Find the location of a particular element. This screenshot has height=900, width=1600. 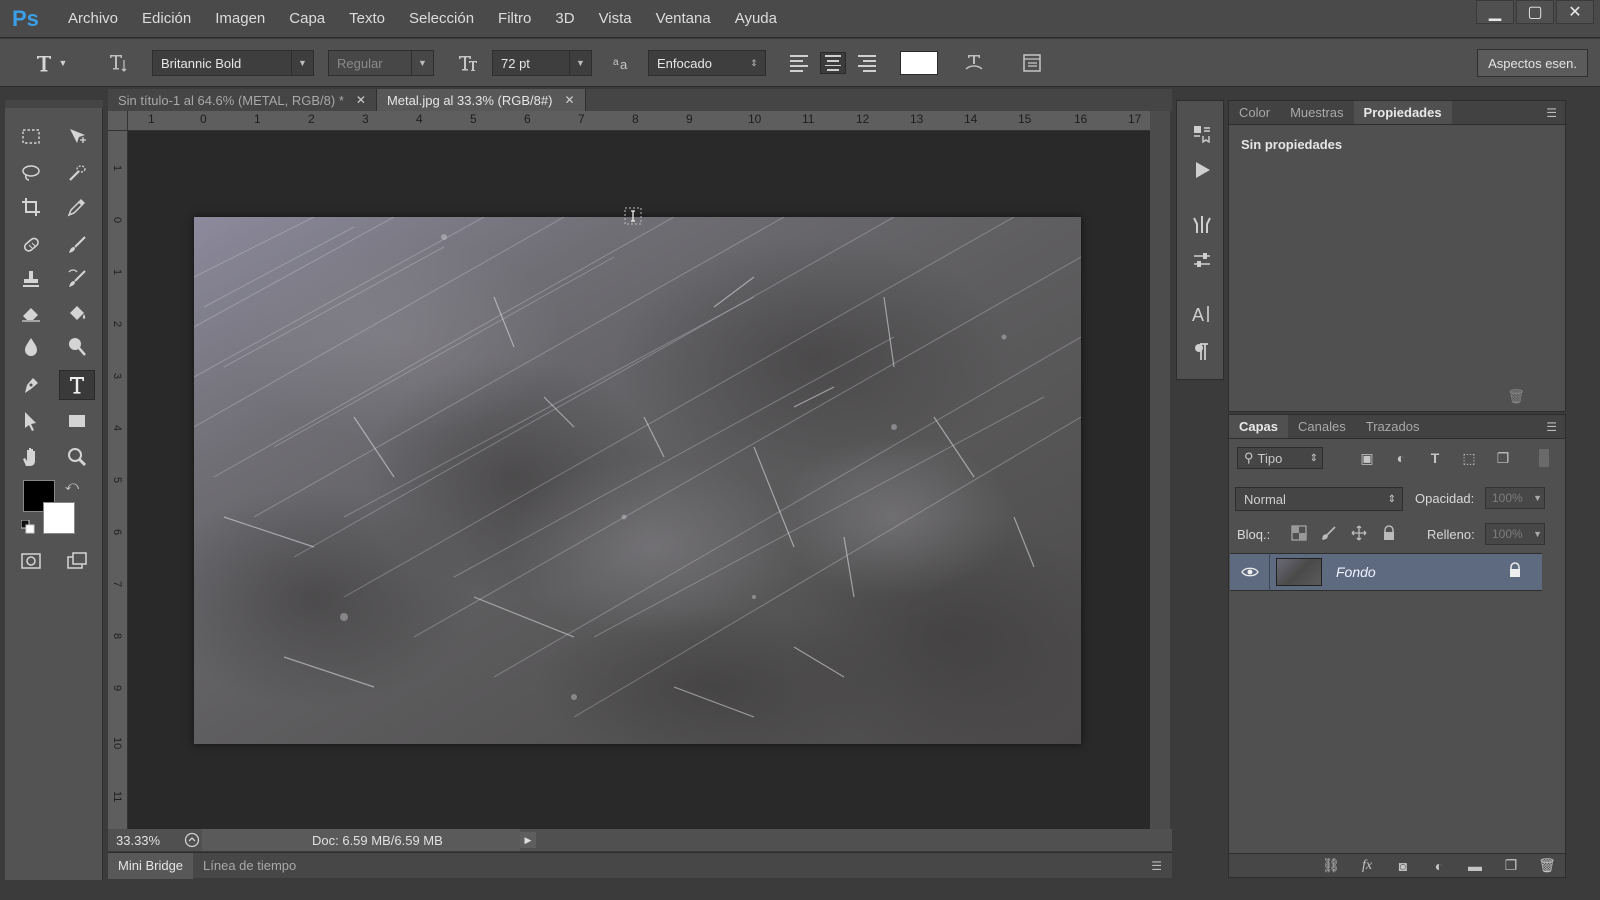

tab-mini-bridge: Mini Bridge is located at coordinates (151, 865).